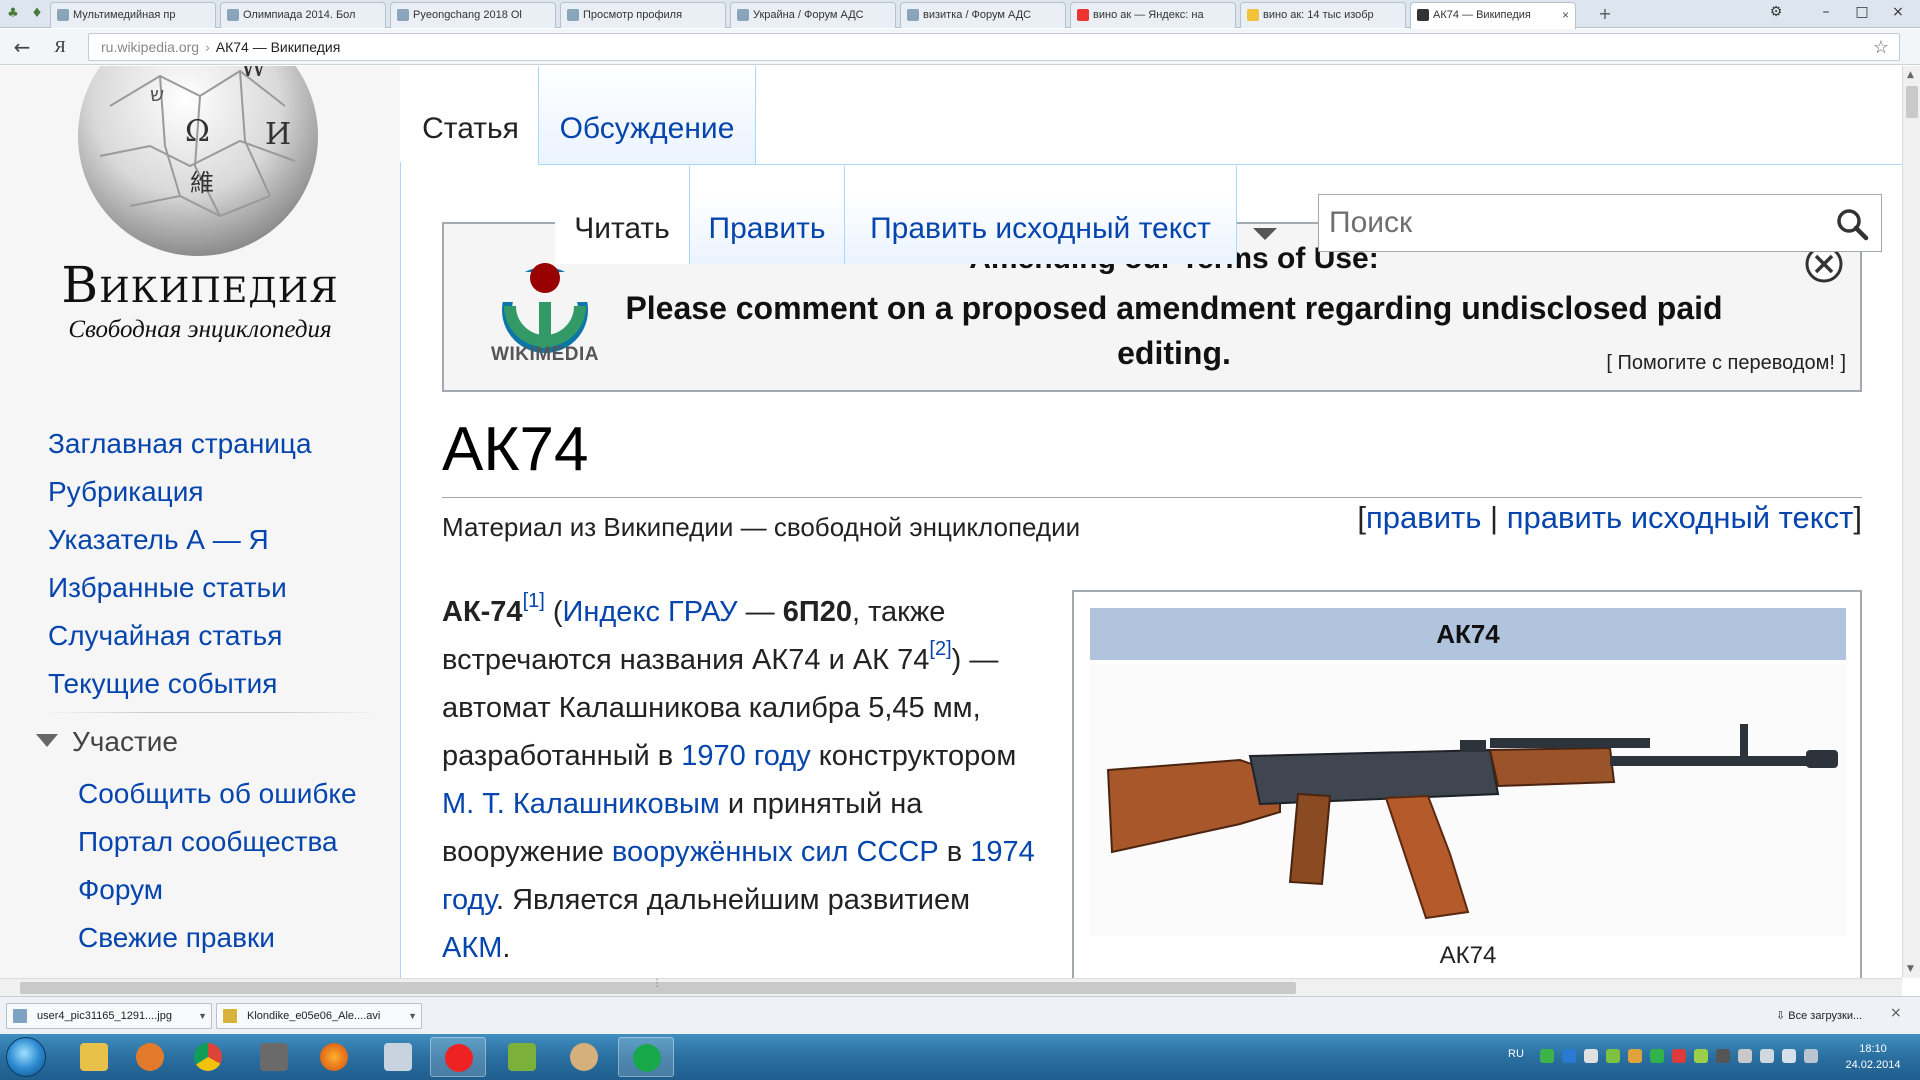  I want to click on wikipedia-wordmark: Википедия, so click(200, 285).